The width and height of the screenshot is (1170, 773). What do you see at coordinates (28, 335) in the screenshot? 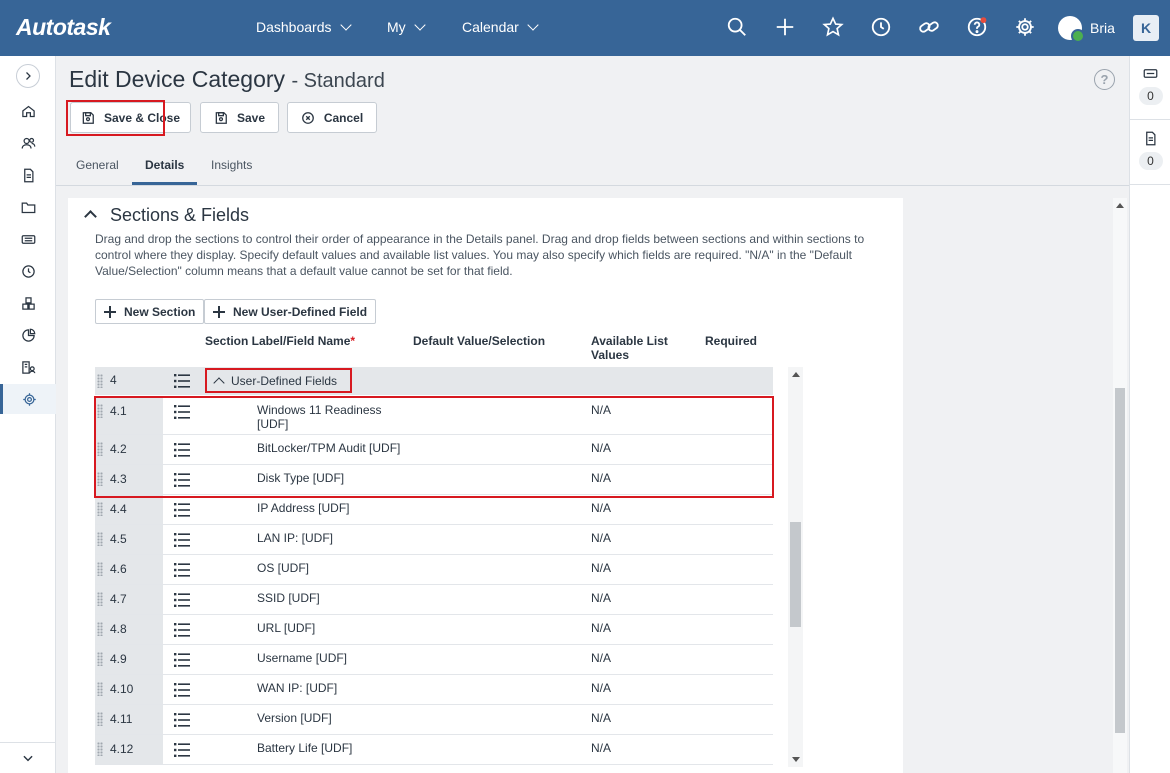
I see `sidebar-item-reports` at bounding box center [28, 335].